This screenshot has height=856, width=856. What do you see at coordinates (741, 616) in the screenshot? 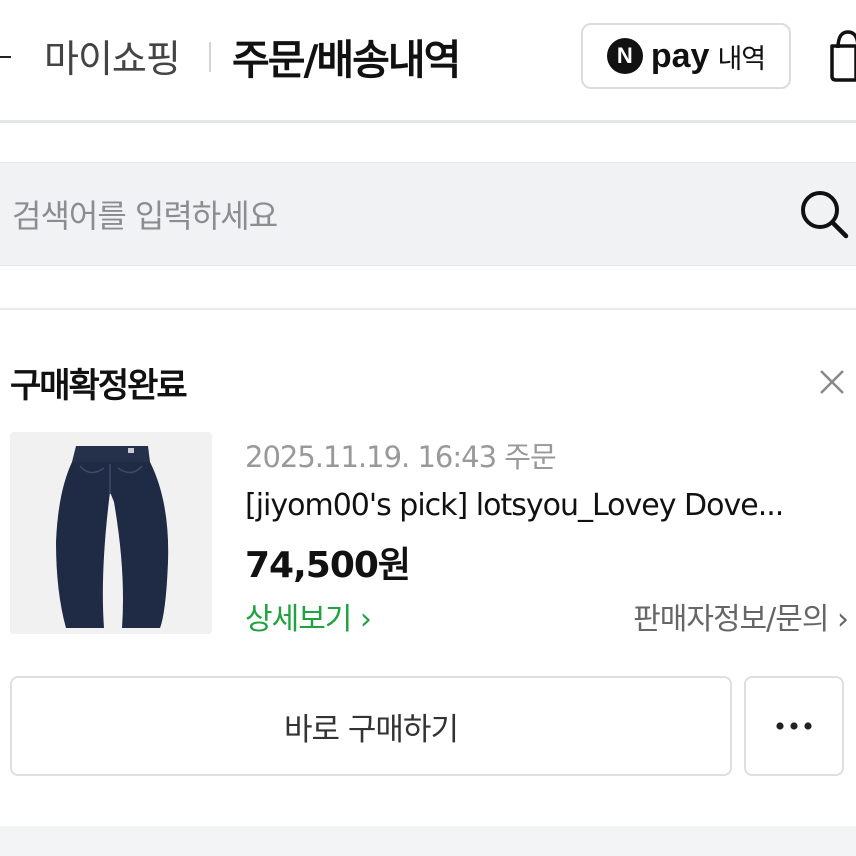
I see `seller-info-link: 판매자정보/문의 ›` at bounding box center [741, 616].